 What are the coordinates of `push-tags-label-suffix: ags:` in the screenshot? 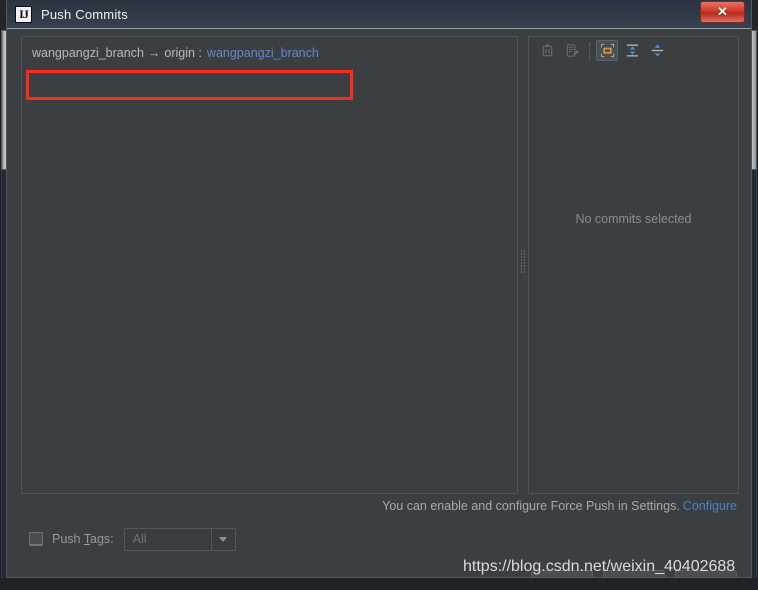 It's located at (102, 539).